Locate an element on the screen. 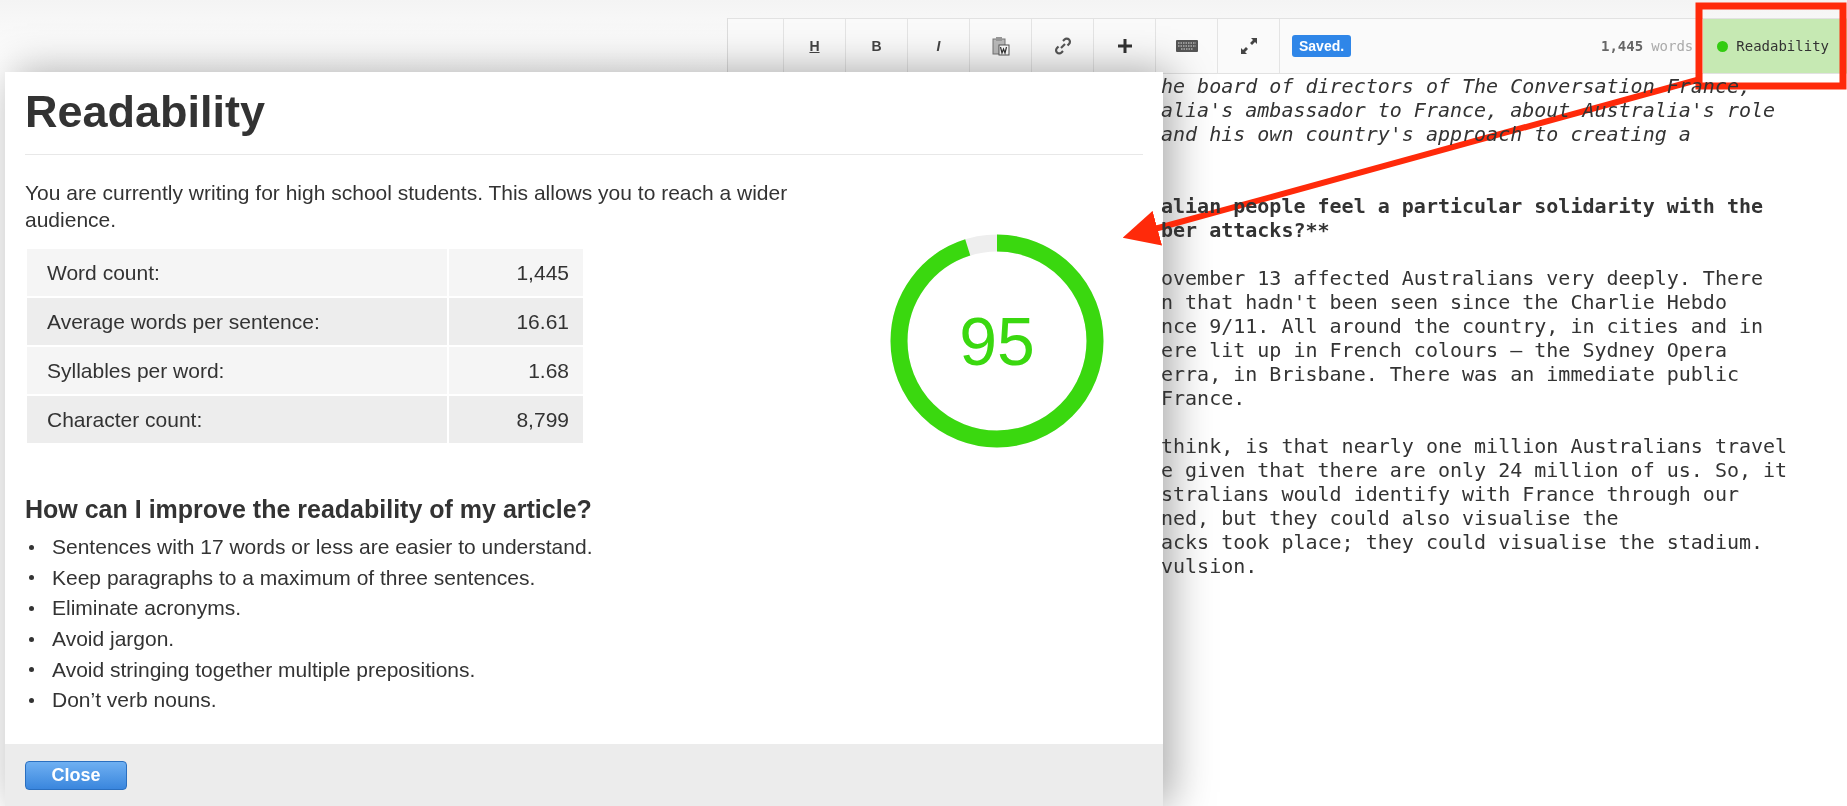 The width and height of the screenshot is (1847, 806). editor-text-line: ned, but they could also visualise the is located at coordinates (1390, 518).